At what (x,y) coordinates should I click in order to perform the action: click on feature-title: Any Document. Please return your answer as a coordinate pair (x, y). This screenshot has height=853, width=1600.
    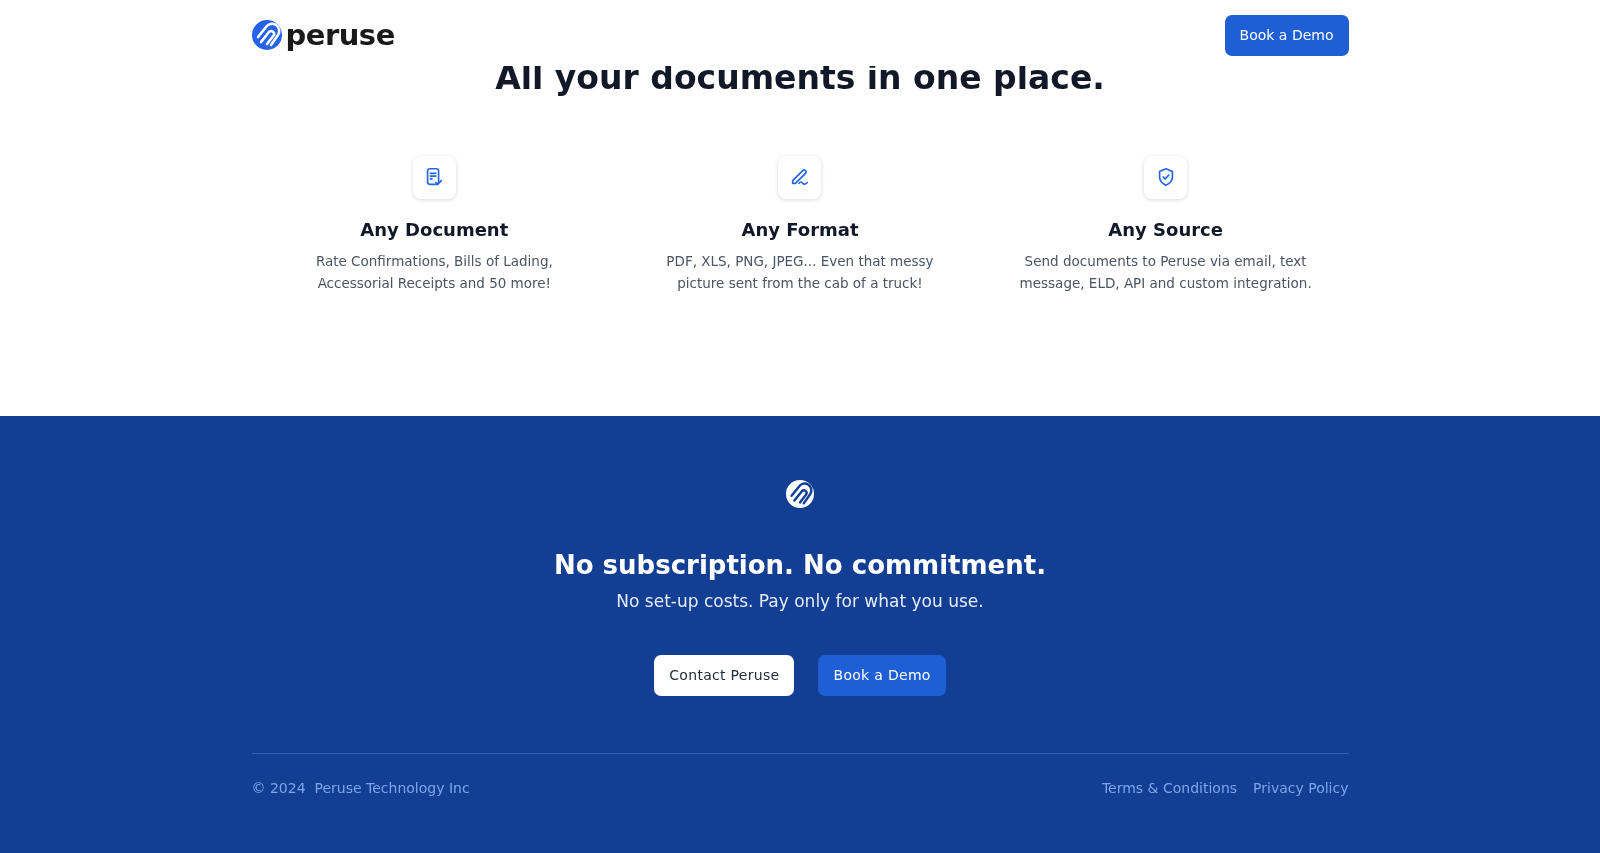
    Looking at the image, I should click on (434, 229).